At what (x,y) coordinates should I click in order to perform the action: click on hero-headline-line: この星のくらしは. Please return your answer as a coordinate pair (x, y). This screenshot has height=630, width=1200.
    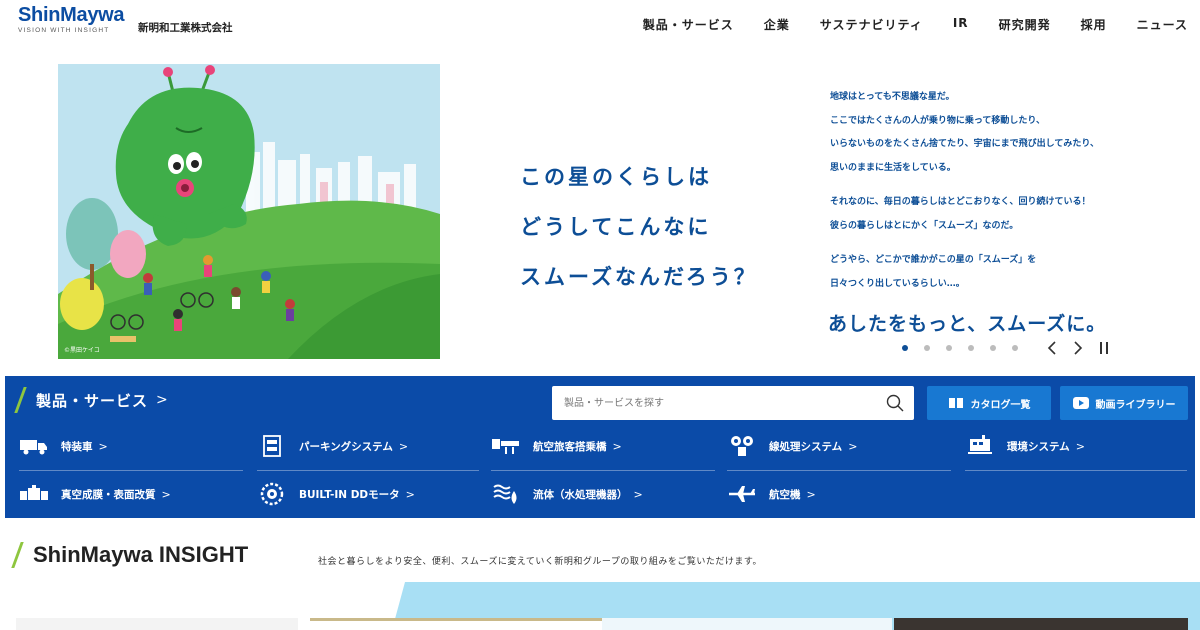
    Looking at the image, I should click on (616, 177).